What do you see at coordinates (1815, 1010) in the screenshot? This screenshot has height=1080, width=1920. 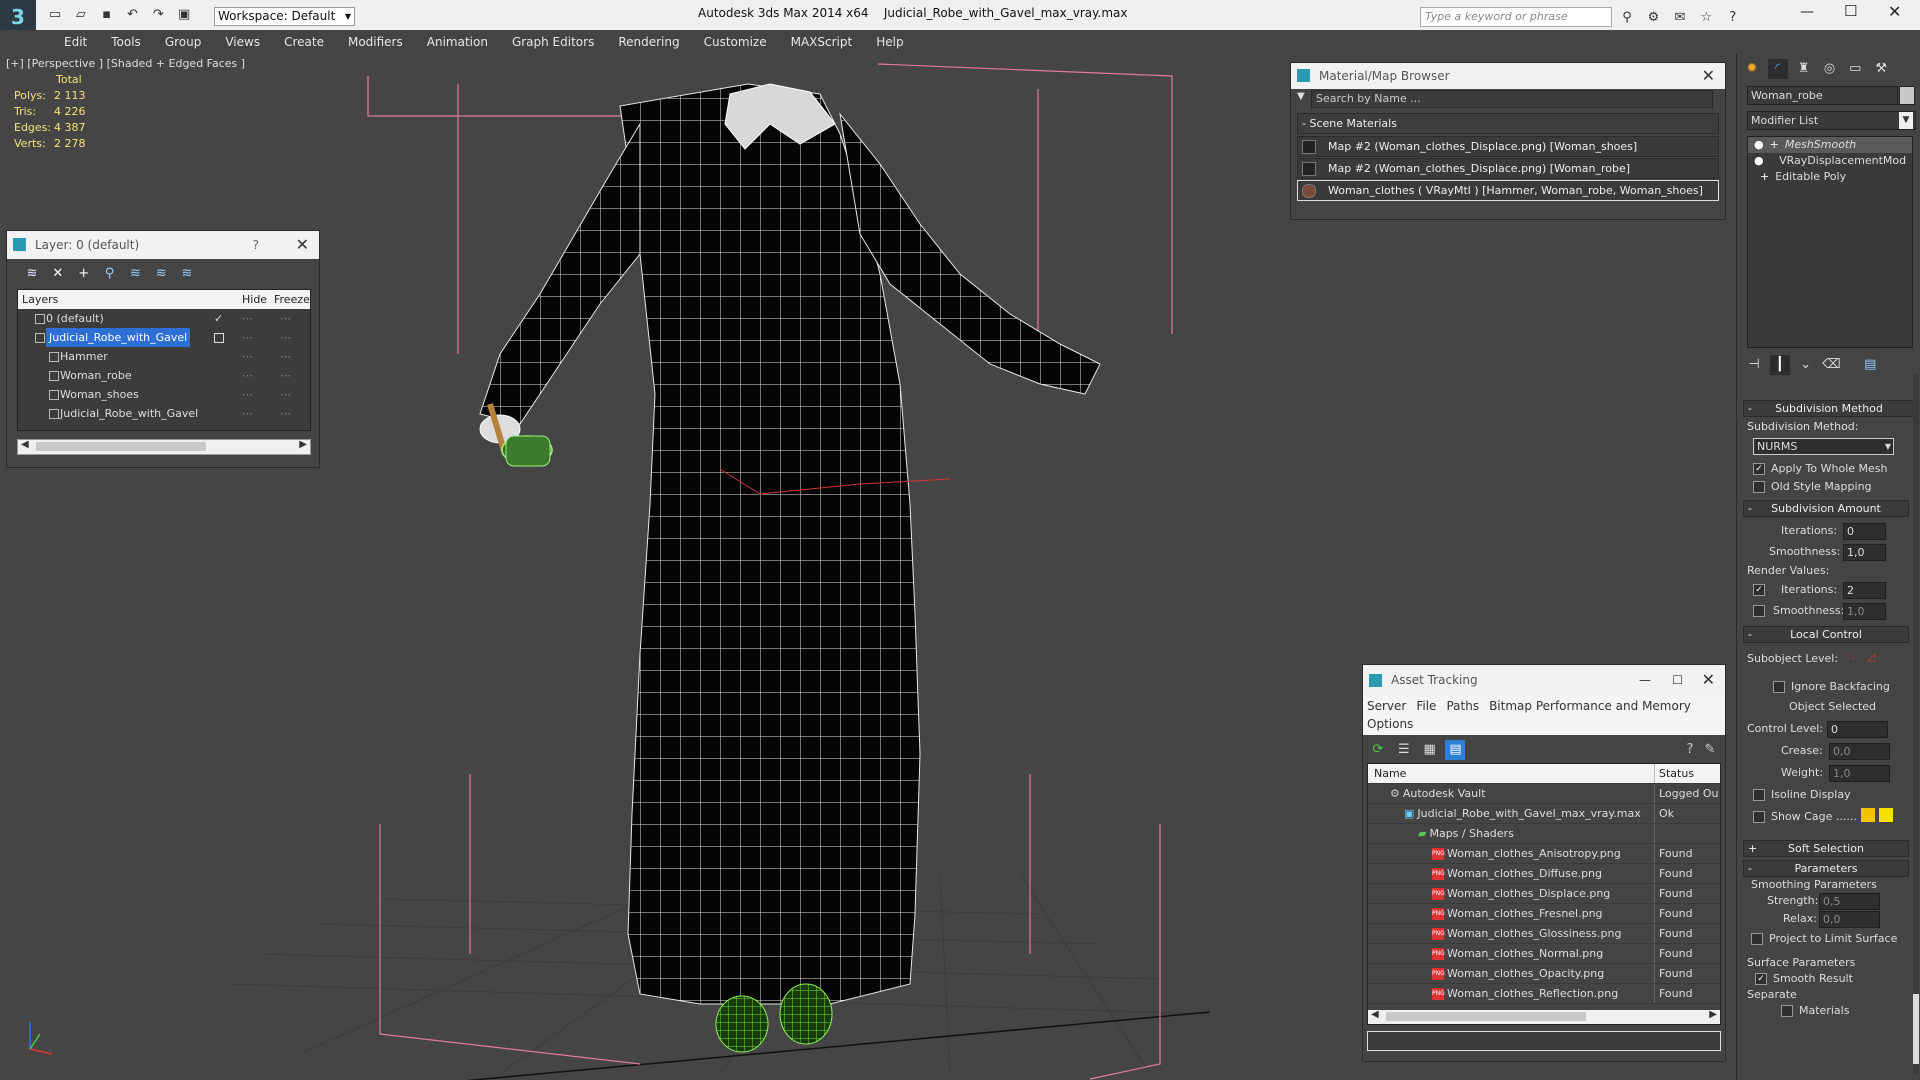 I see `materials-checkbox: Materials` at bounding box center [1815, 1010].